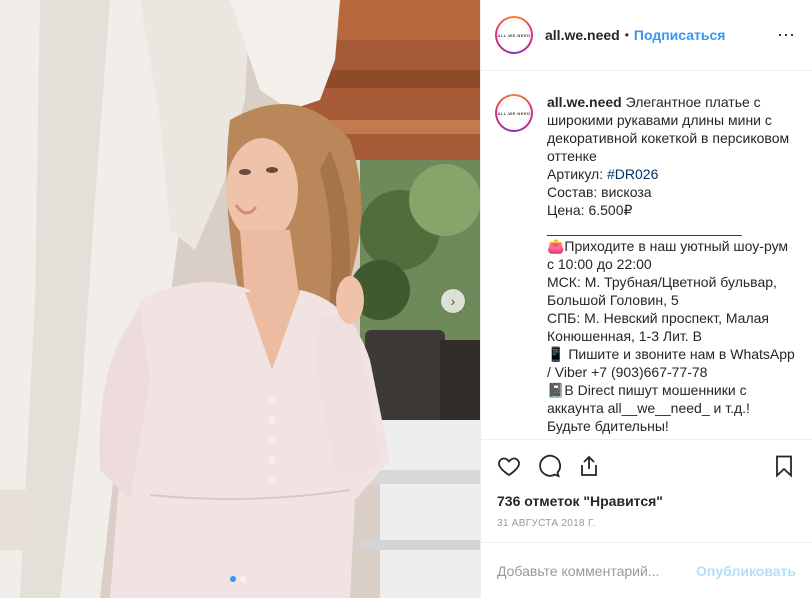 This screenshot has height=598, width=812. I want to click on more-horizontal-icon: ⋯, so click(786, 35).